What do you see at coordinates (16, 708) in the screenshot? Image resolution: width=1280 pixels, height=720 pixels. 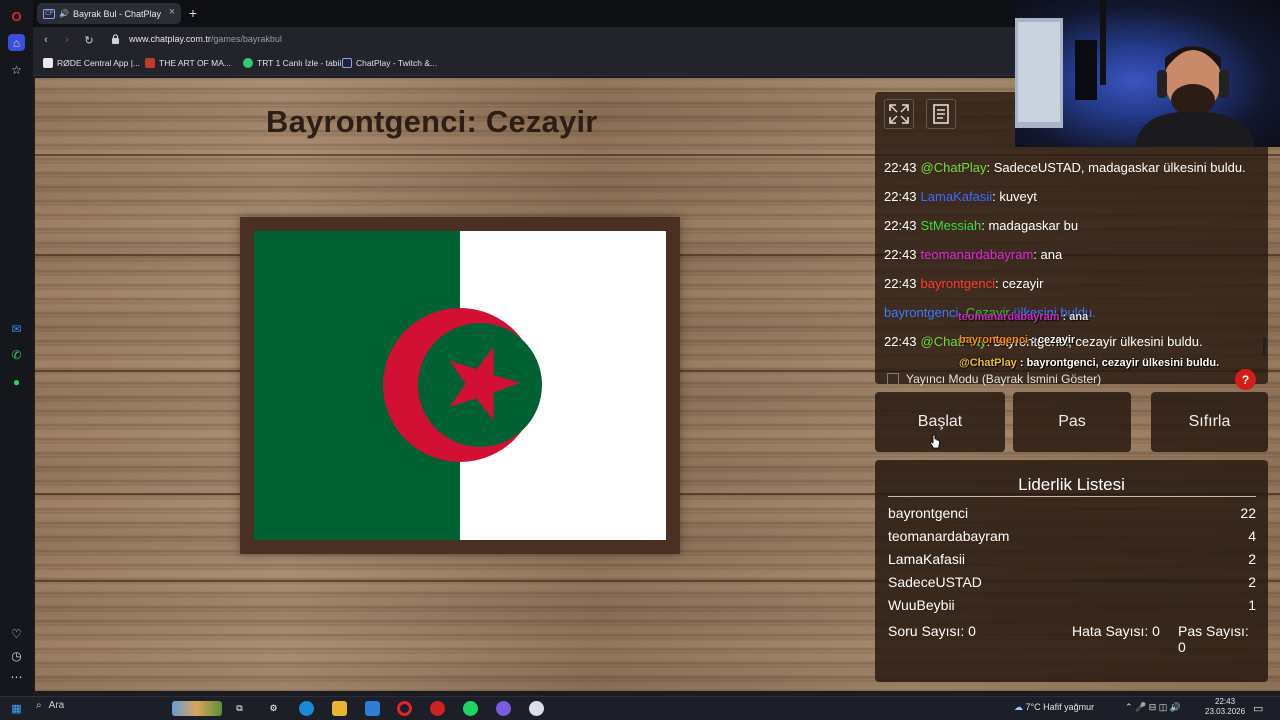 I see `windows-start-icon: ▦` at bounding box center [16, 708].